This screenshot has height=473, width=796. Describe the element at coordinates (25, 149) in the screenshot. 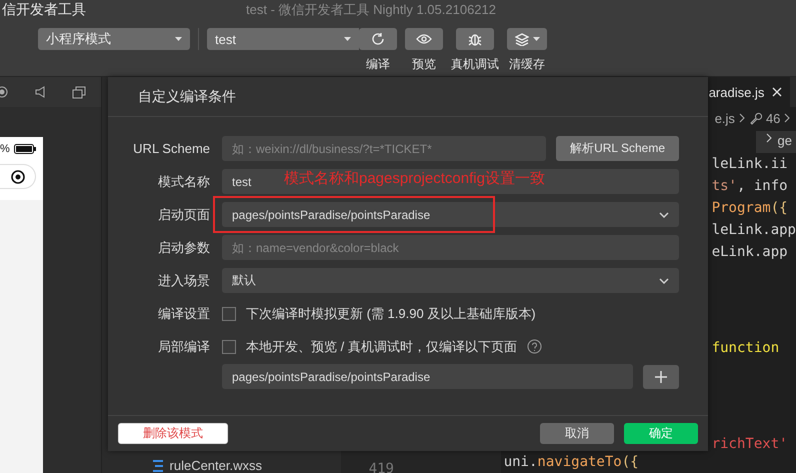

I see `battery-icon` at that location.